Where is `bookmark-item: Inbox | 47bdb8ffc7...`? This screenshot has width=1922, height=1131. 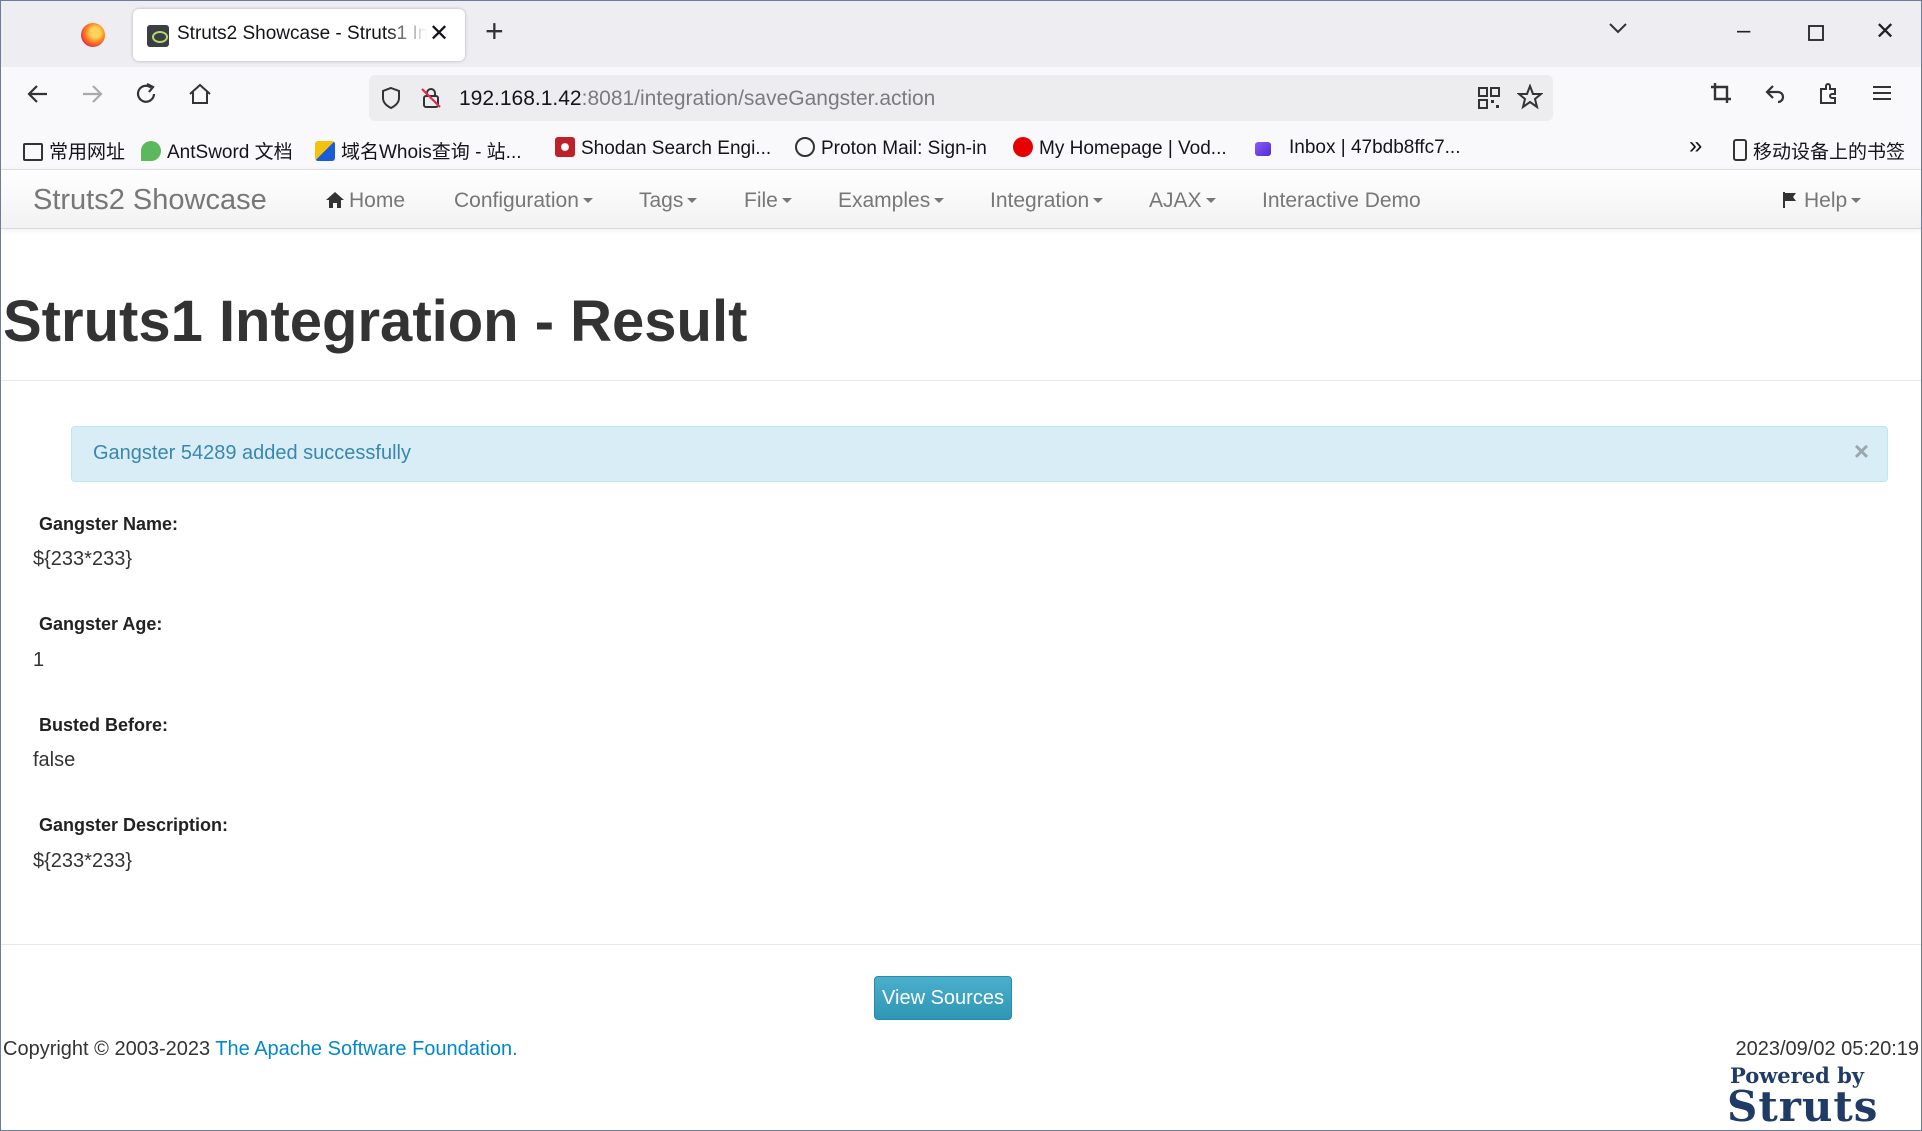 bookmark-item: Inbox | 47bdb8ffc7... is located at coordinates (1358, 148).